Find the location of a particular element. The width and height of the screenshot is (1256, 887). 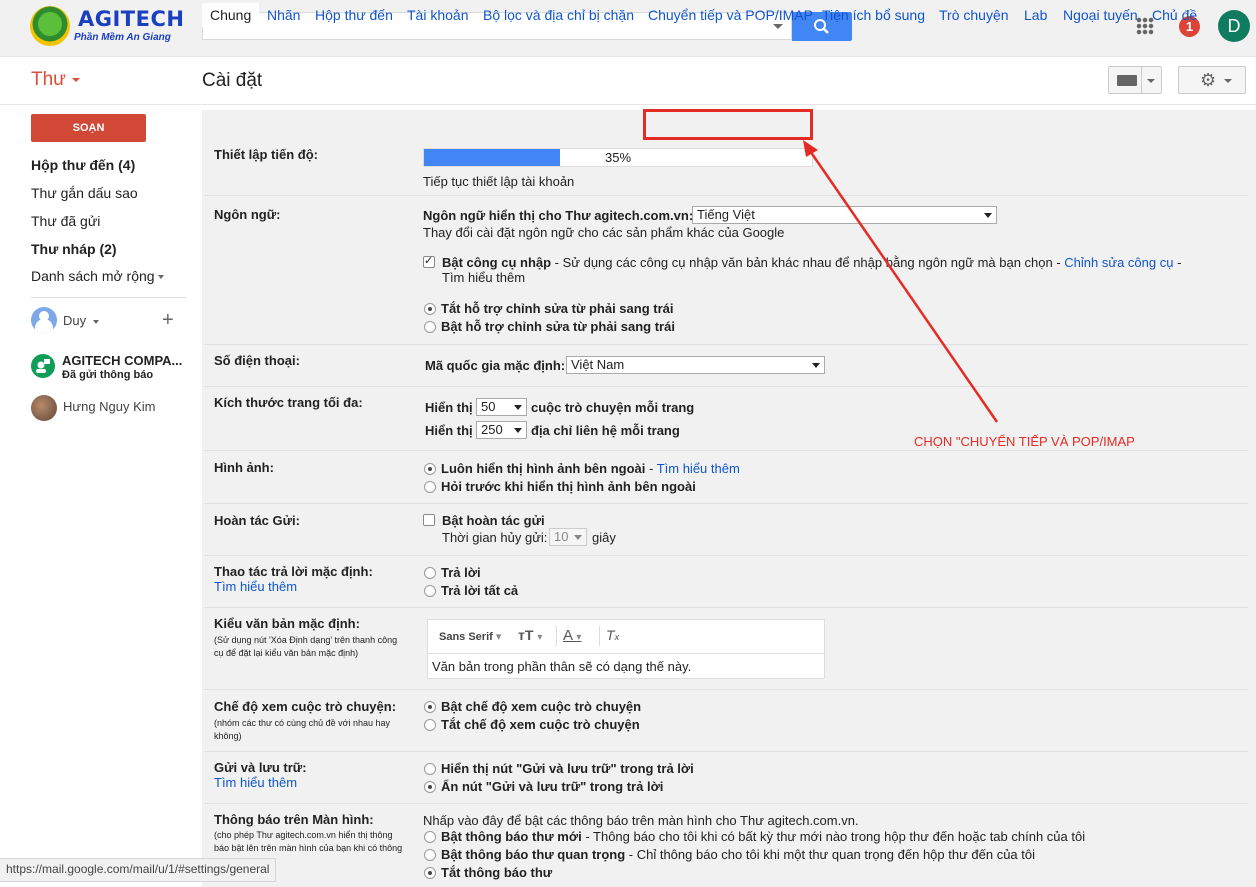

contacts-per-page-value: 250 is located at coordinates (492, 429).